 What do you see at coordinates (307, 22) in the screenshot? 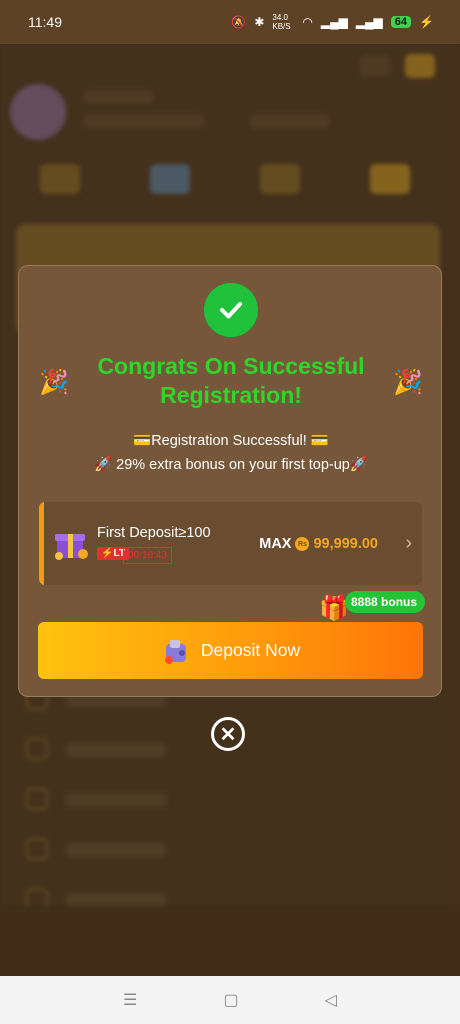
I see `wifi-icon: ◠` at bounding box center [307, 22].